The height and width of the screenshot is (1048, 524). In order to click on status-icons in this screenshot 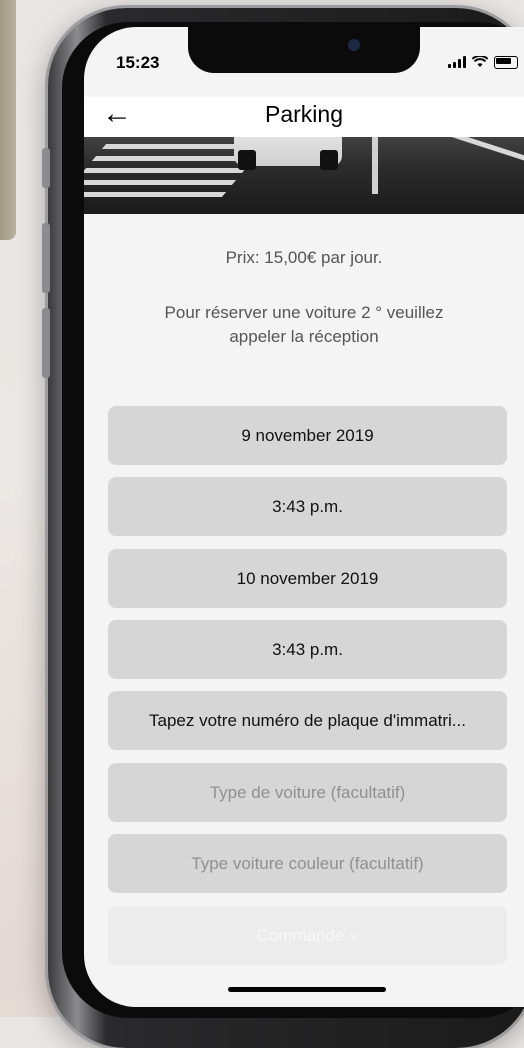, I will do `click(483, 62)`.